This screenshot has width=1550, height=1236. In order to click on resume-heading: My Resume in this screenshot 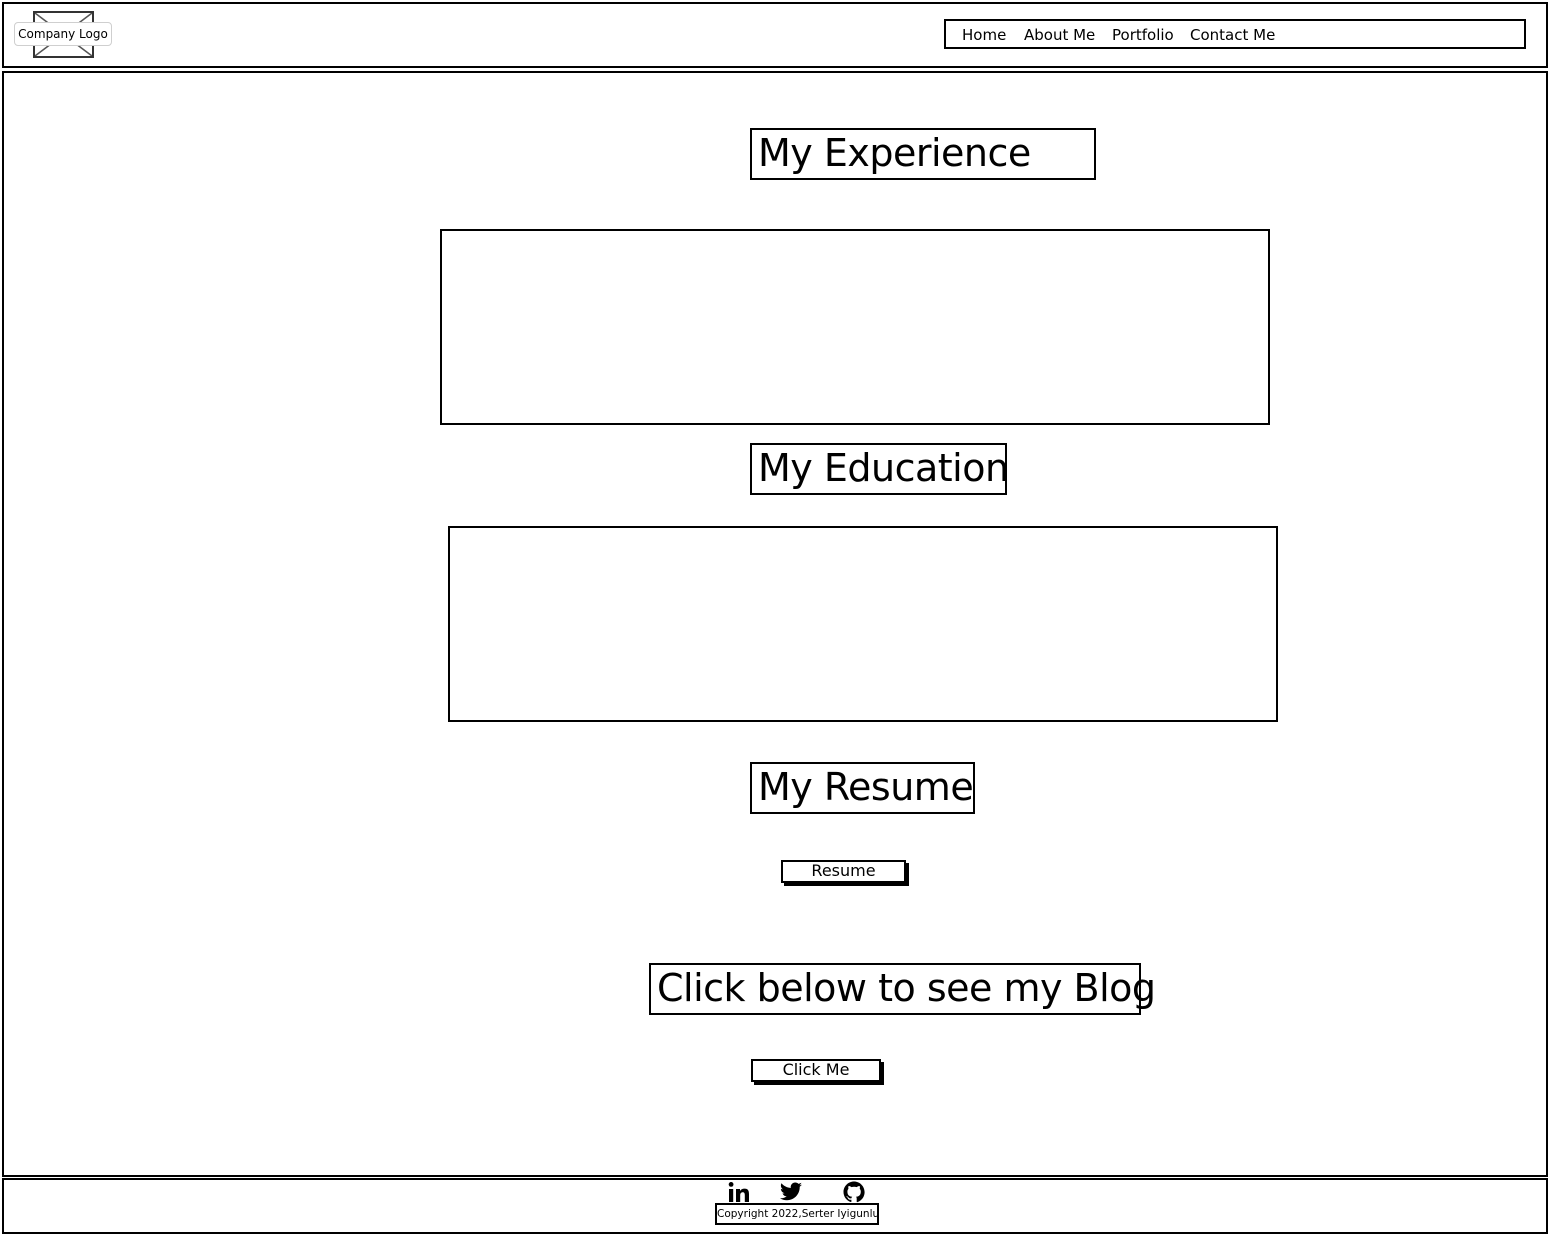, I will do `click(862, 788)`.